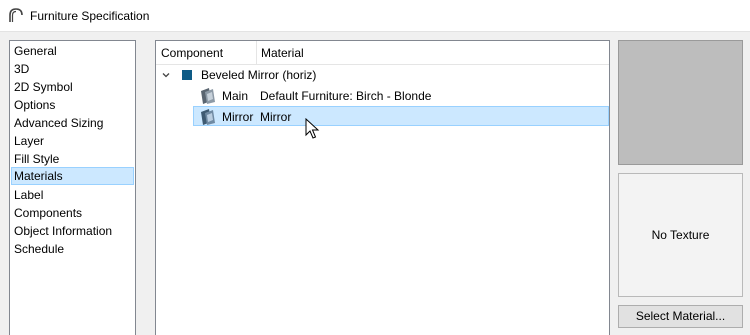 The image size is (750, 335). What do you see at coordinates (72, 123) in the screenshot?
I see `nav-item-advanced-sizing: Advanced Sizing` at bounding box center [72, 123].